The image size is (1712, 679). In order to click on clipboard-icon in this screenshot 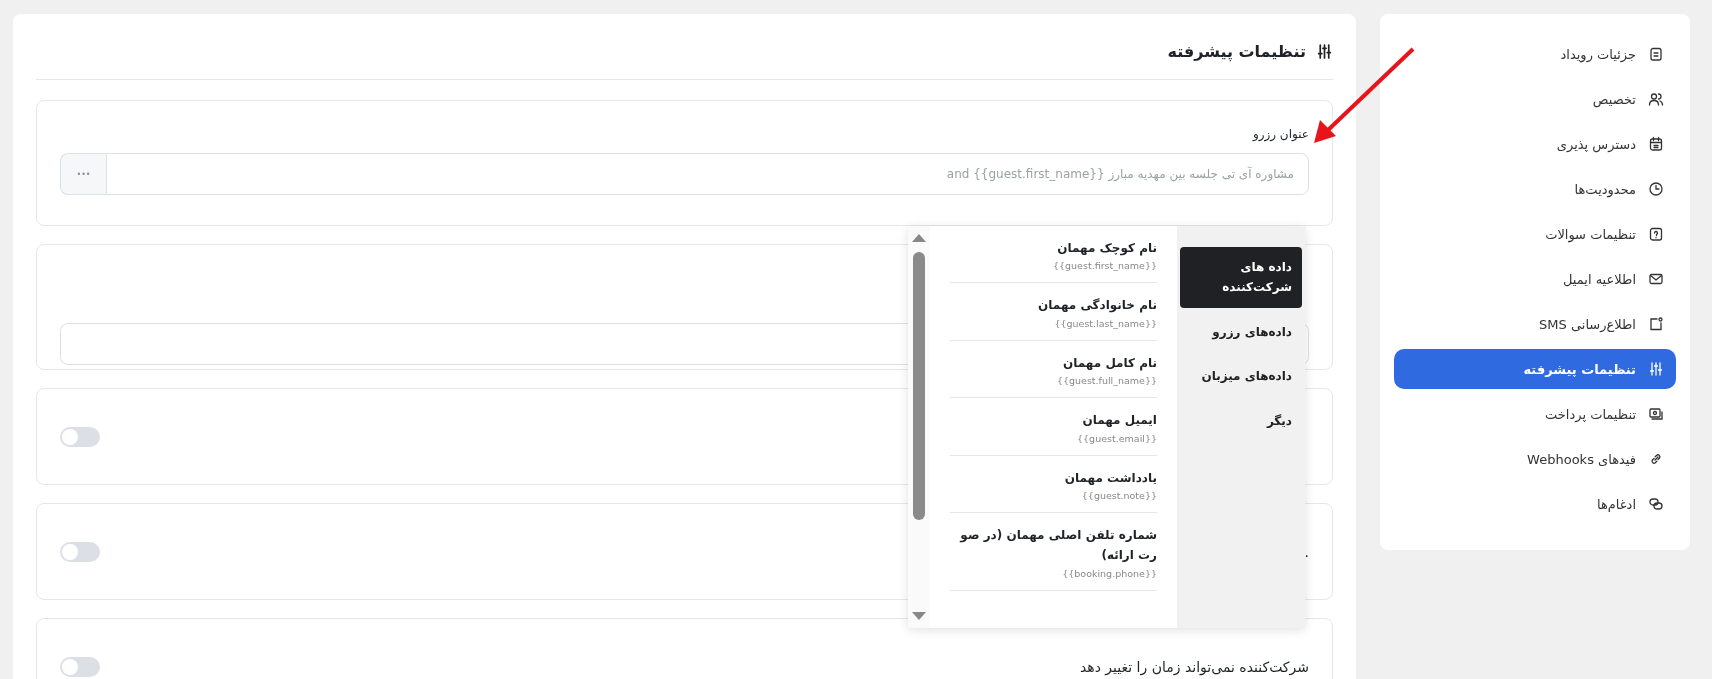, I will do `click(1656, 54)`.